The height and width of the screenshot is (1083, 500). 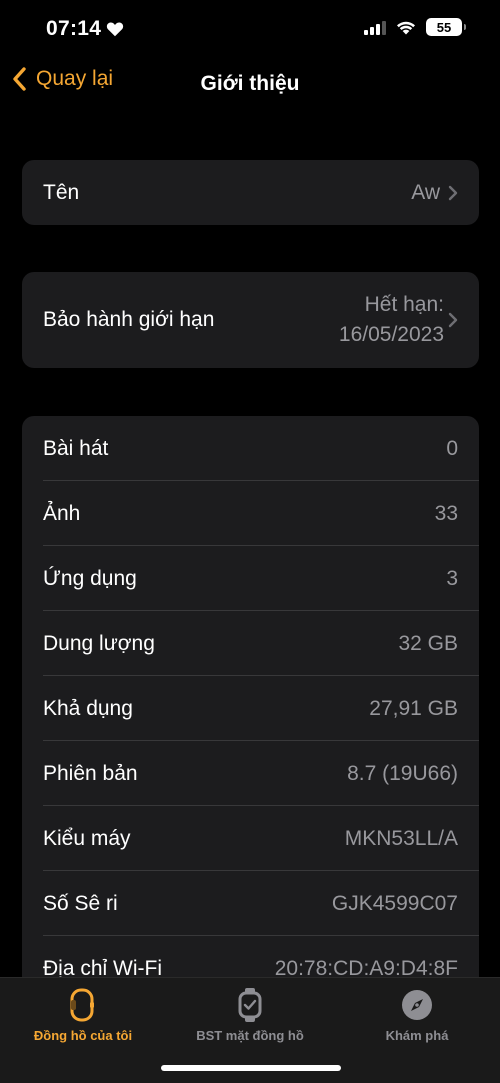 I want to click on name-label: Tên, so click(x=61, y=192).